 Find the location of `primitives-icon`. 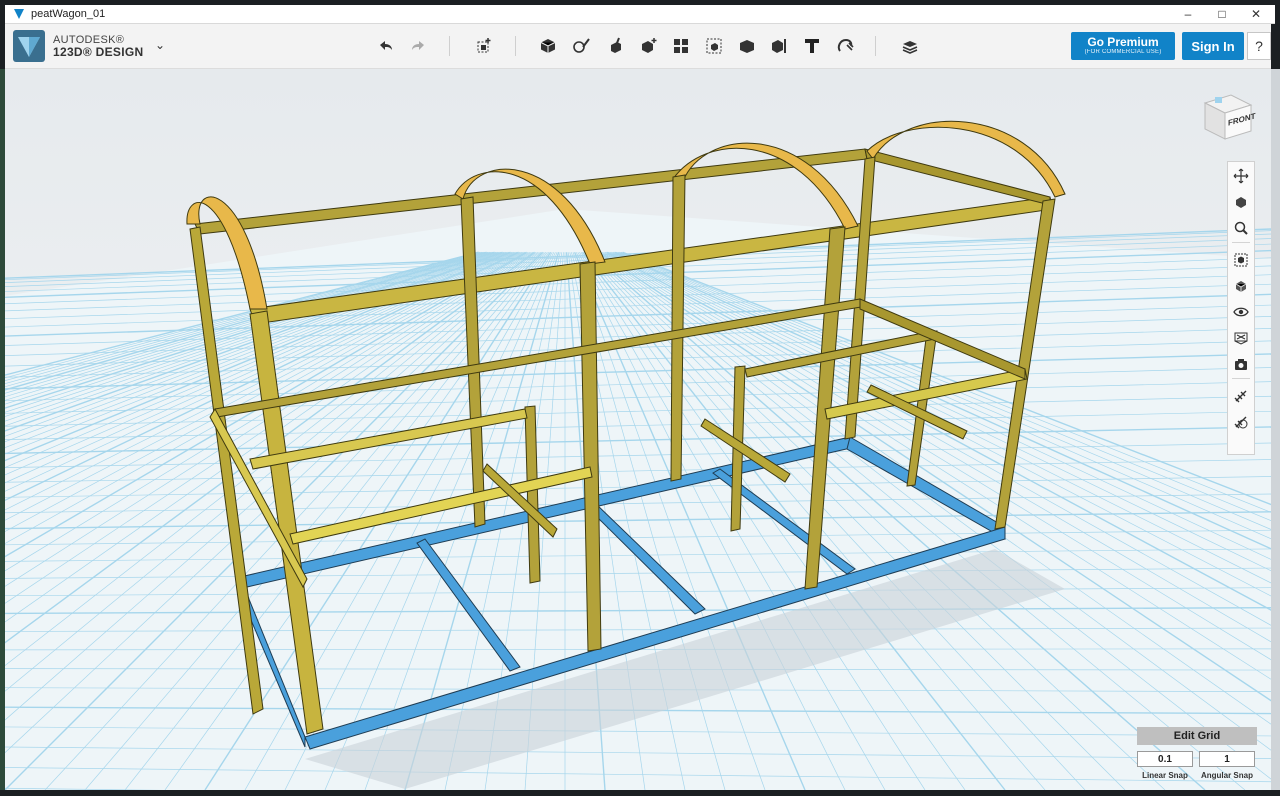

primitives-icon is located at coordinates (548, 46).